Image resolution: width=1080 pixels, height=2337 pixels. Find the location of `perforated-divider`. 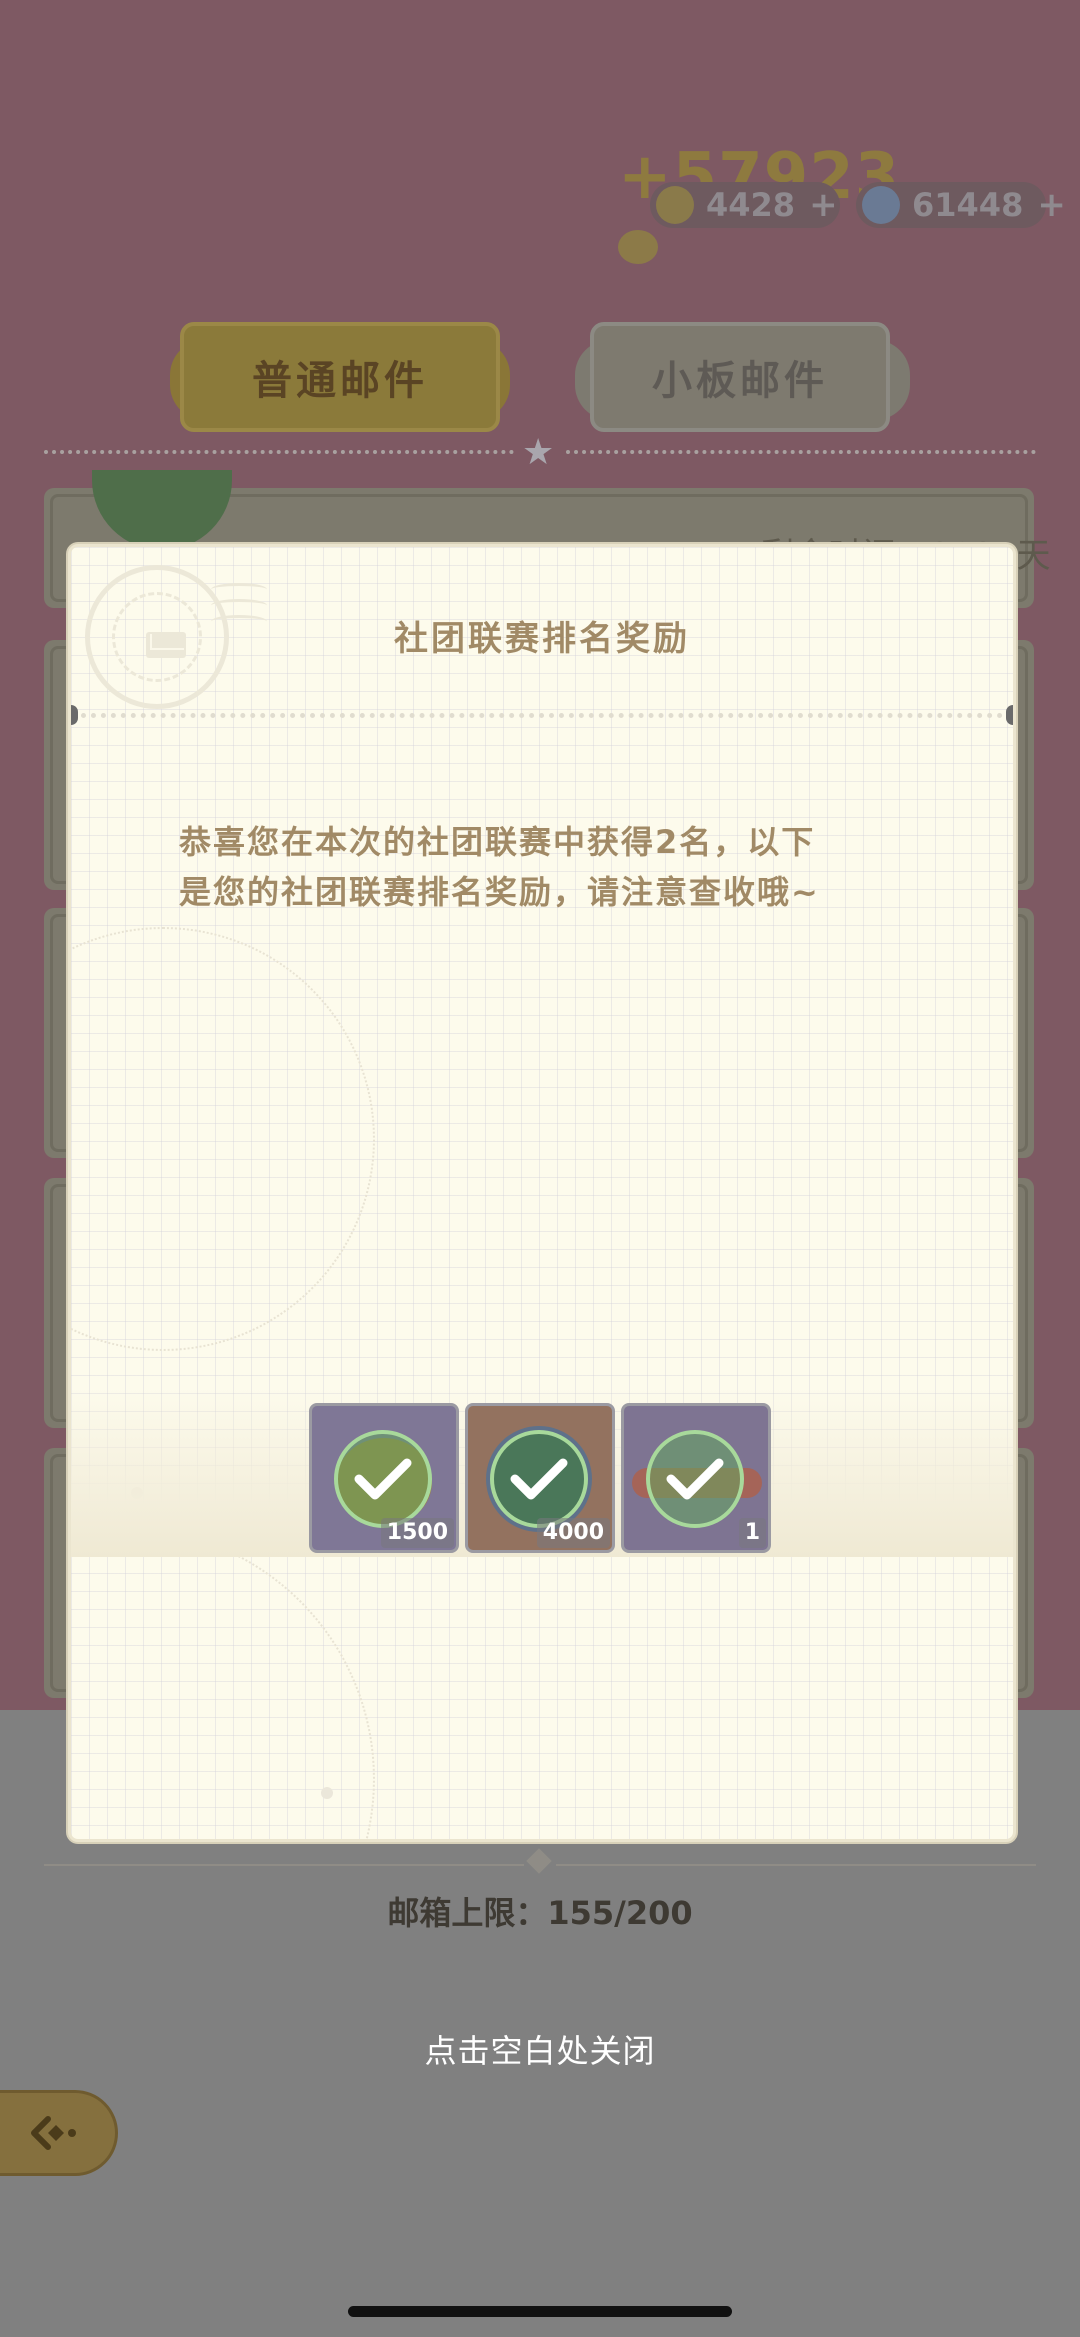

perforated-divider is located at coordinates (542, 715).